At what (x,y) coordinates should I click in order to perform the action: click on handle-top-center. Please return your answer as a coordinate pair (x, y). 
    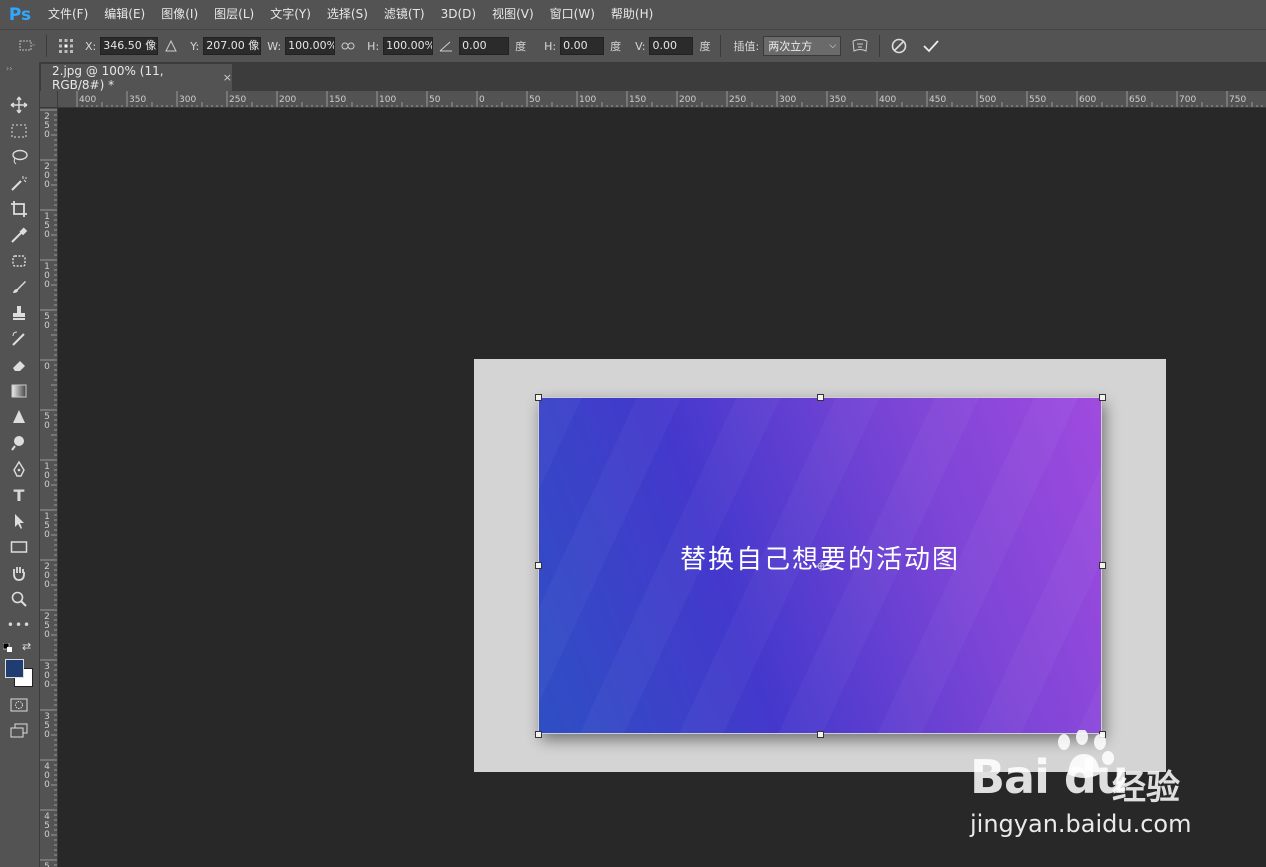
    Looking at the image, I should click on (820, 397).